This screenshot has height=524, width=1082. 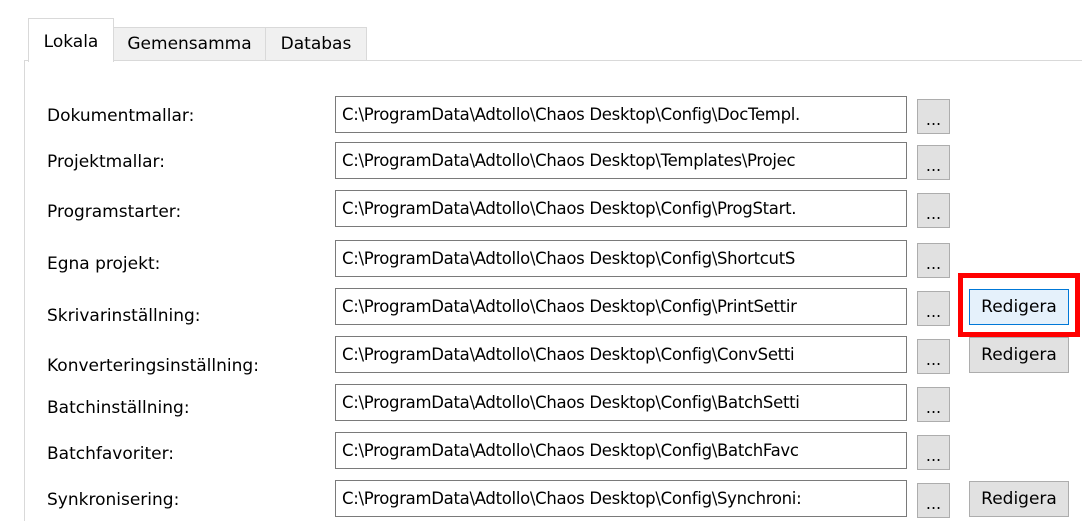 I want to click on label-projektmallar: Projektmallar:, so click(x=106, y=162).